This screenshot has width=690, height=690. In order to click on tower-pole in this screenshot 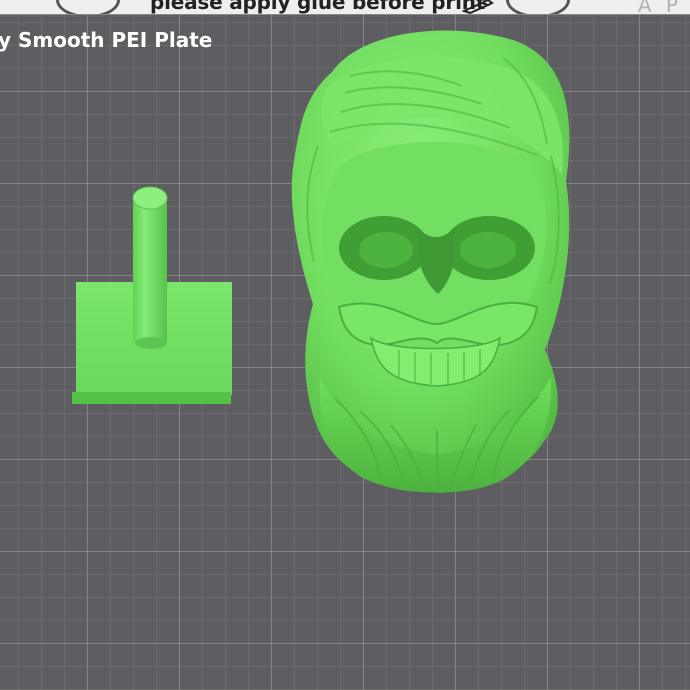, I will do `click(150, 270)`.